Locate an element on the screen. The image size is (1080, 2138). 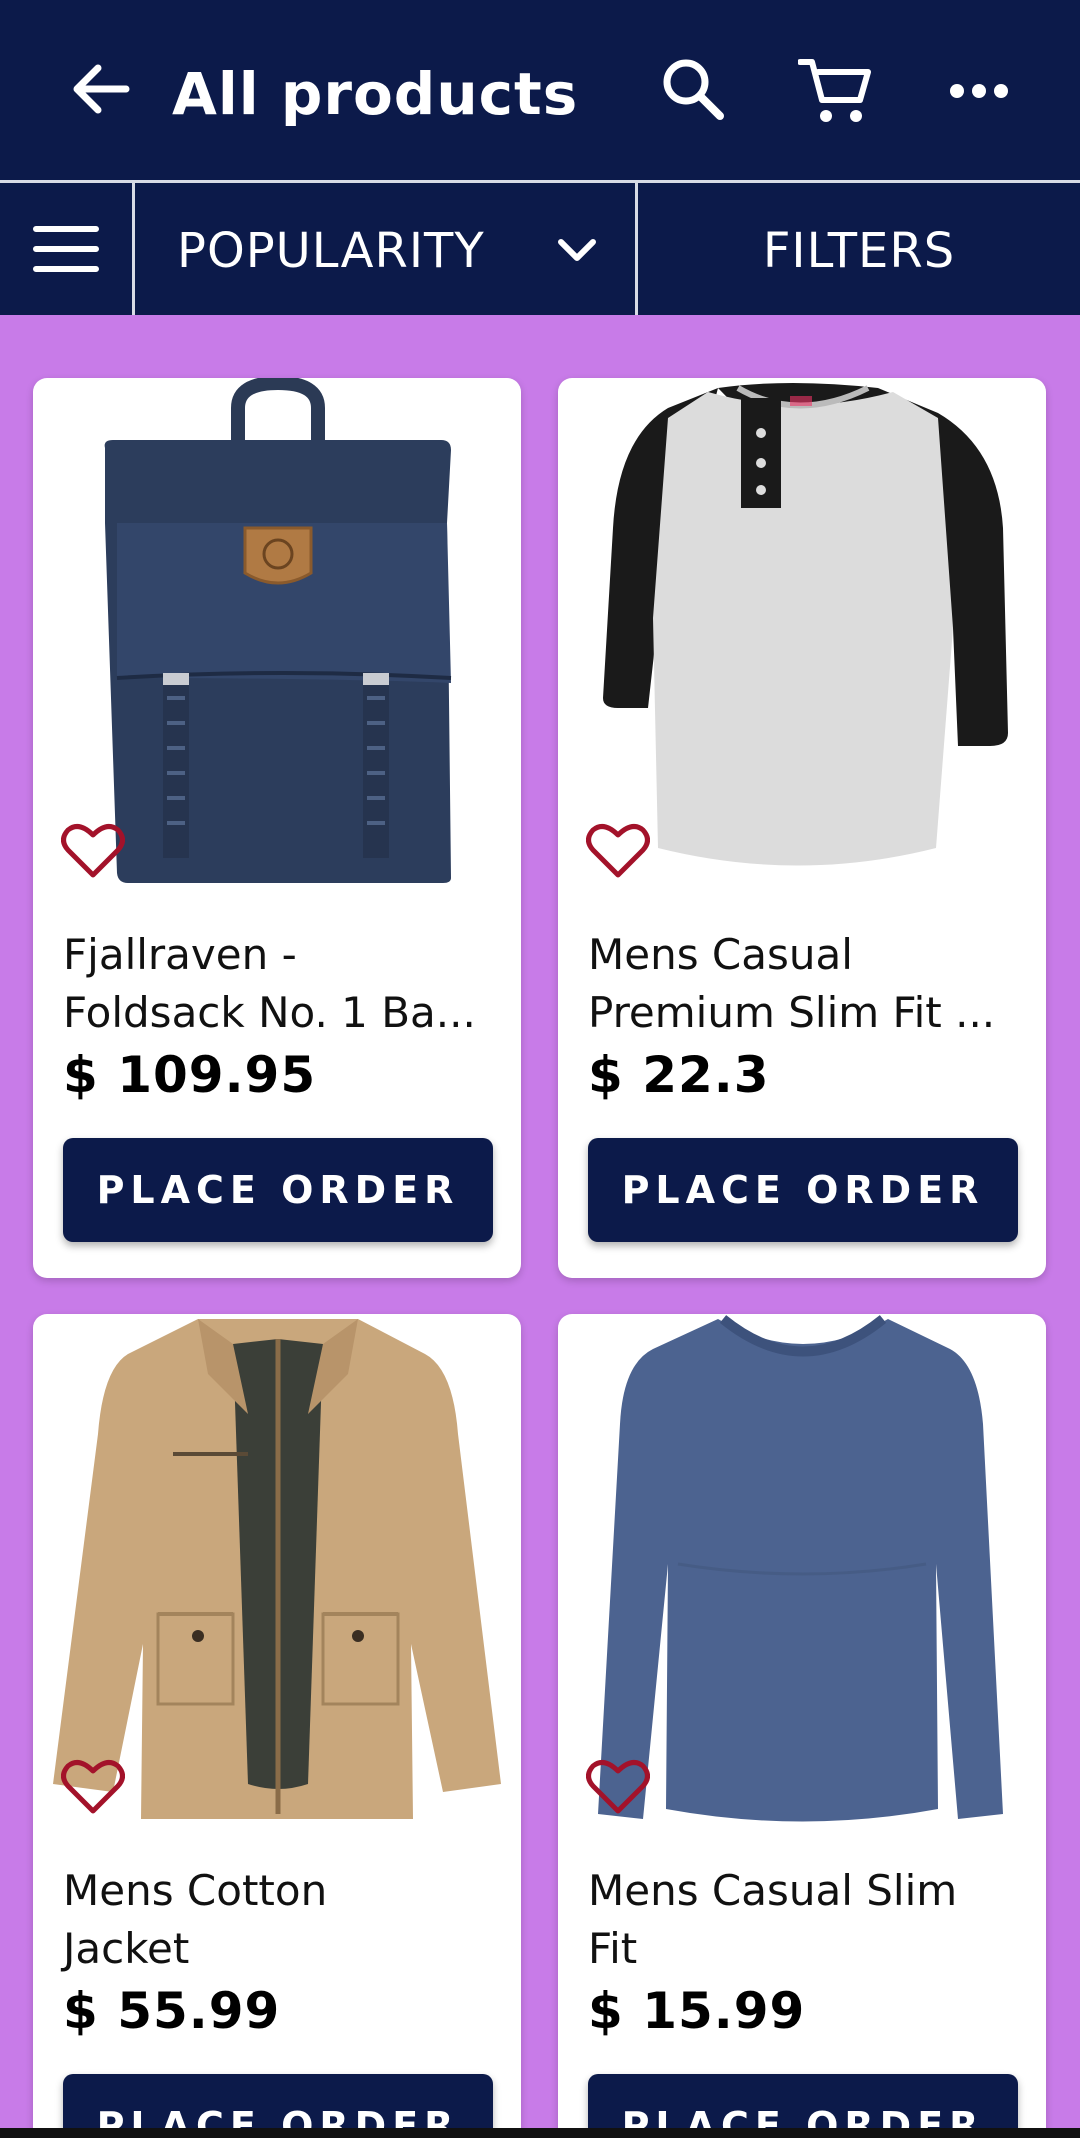
back-button is located at coordinates (101, 89).